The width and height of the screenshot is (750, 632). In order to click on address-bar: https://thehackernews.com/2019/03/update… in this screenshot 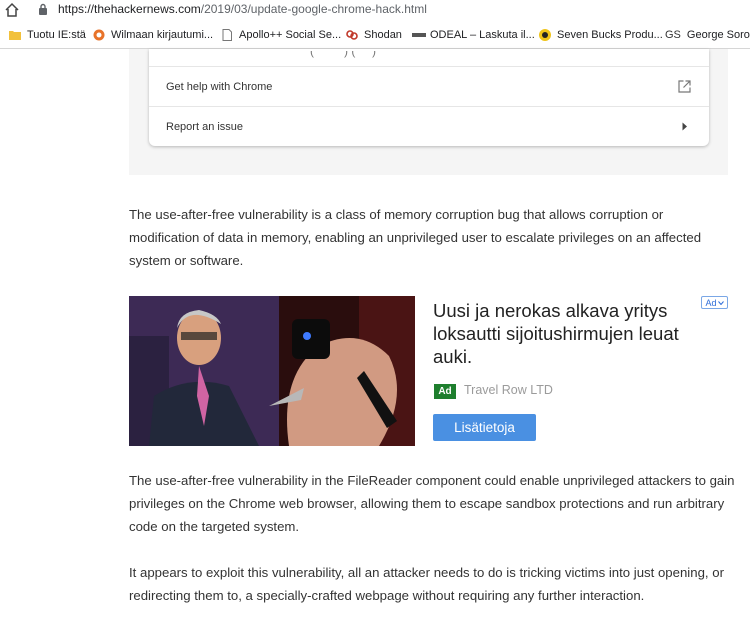, I will do `click(375, 10)`.